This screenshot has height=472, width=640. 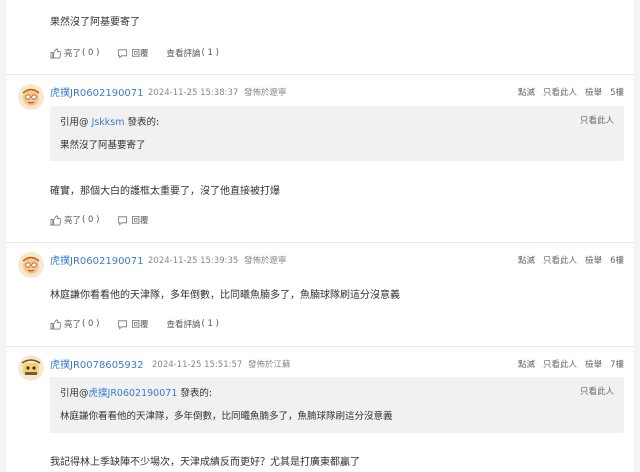 What do you see at coordinates (337, 133) in the screenshot?
I see `quote-block: 引用@ Jskksm 發表的: 只看此人 果然沒了阿基要寄了` at bounding box center [337, 133].